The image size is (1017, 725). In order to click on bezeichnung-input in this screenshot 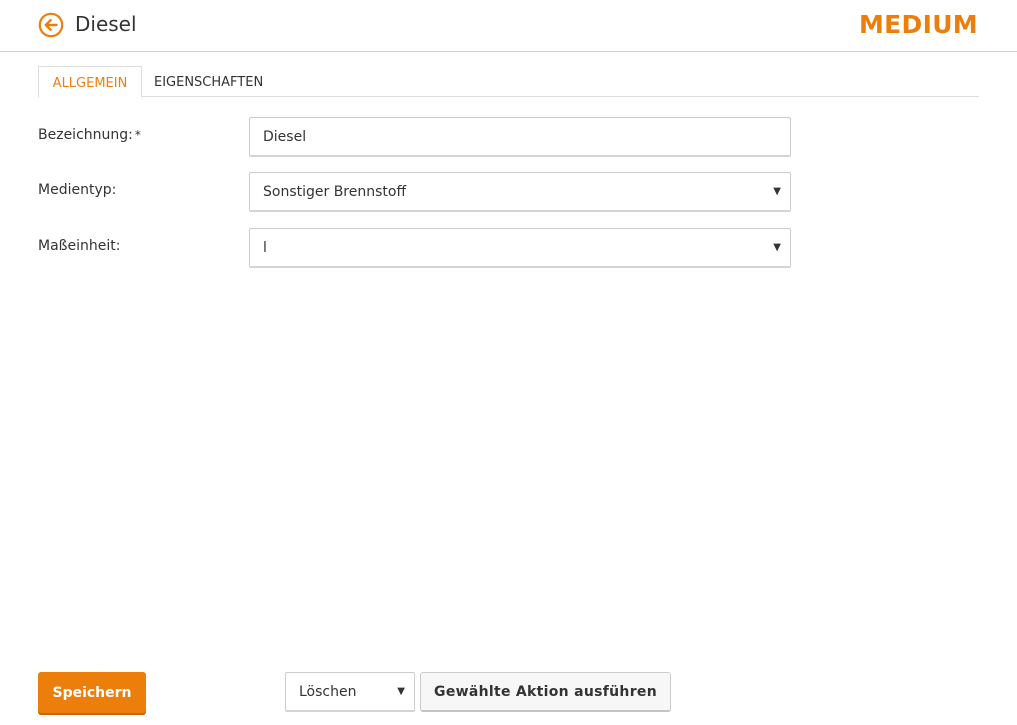, I will do `click(520, 137)`.